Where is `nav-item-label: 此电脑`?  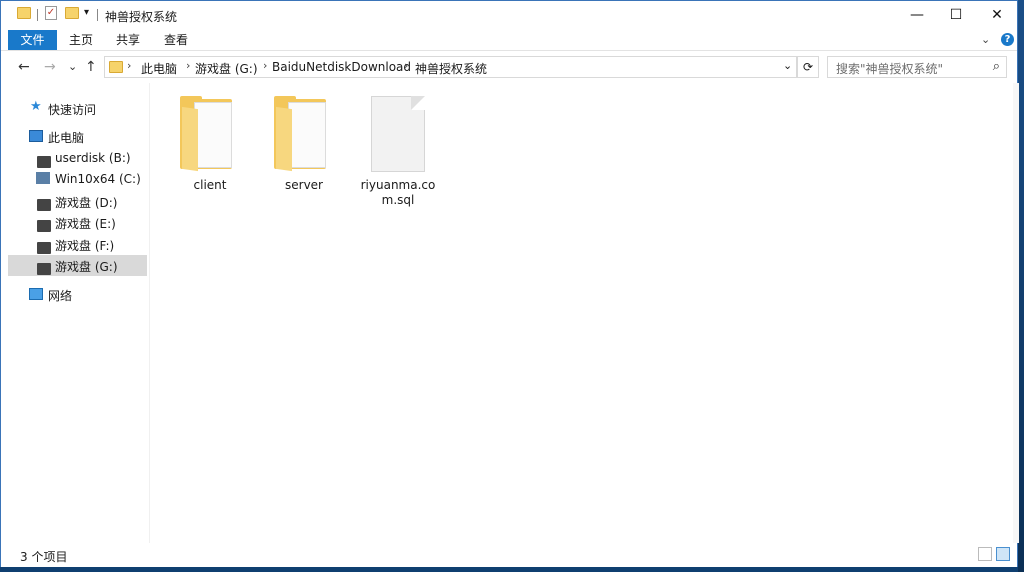 nav-item-label: 此电脑 is located at coordinates (66, 138).